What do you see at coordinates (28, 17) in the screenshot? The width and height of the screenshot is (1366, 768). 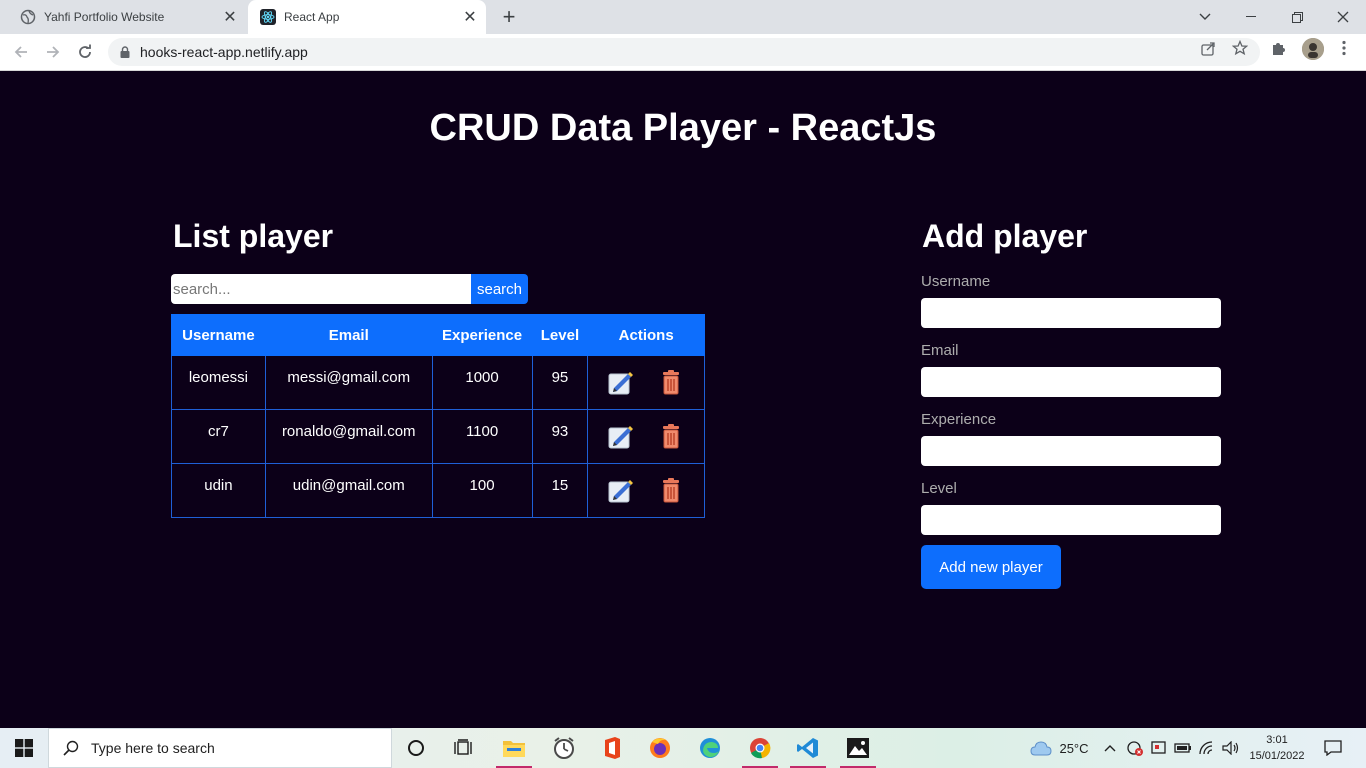 I see `globe-icon` at bounding box center [28, 17].